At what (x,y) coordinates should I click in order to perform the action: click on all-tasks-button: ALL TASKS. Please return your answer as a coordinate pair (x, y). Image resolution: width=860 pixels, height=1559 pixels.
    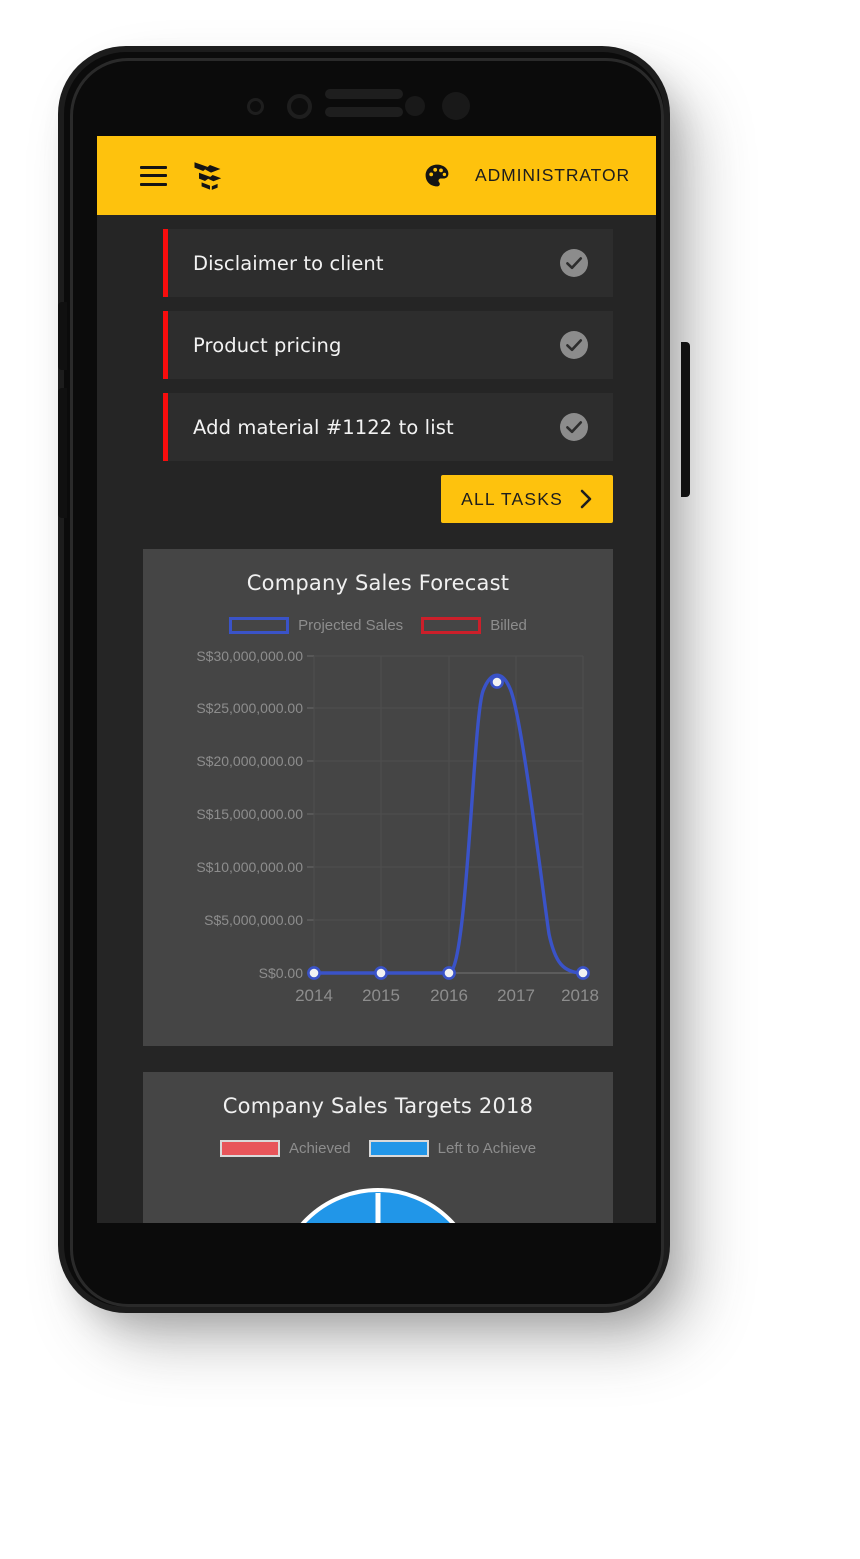
    Looking at the image, I should click on (527, 499).